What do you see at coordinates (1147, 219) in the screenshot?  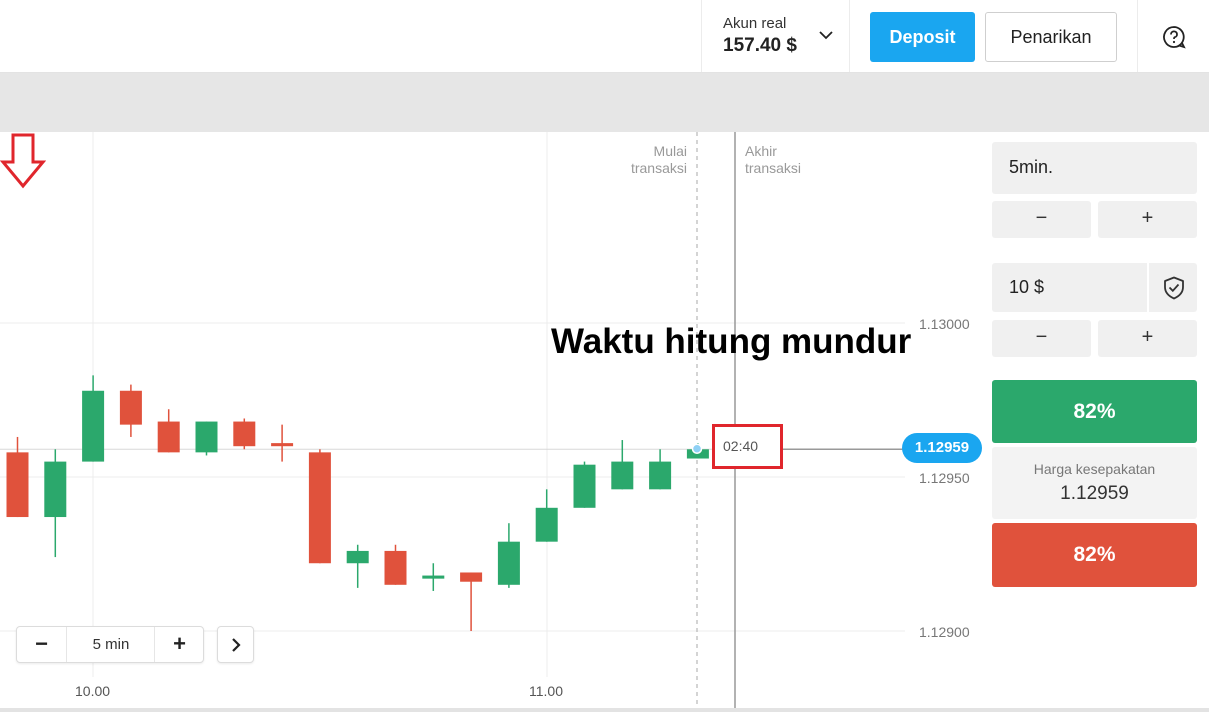 I see `duration-plus-button: +` at bounding box center [1147, 219].